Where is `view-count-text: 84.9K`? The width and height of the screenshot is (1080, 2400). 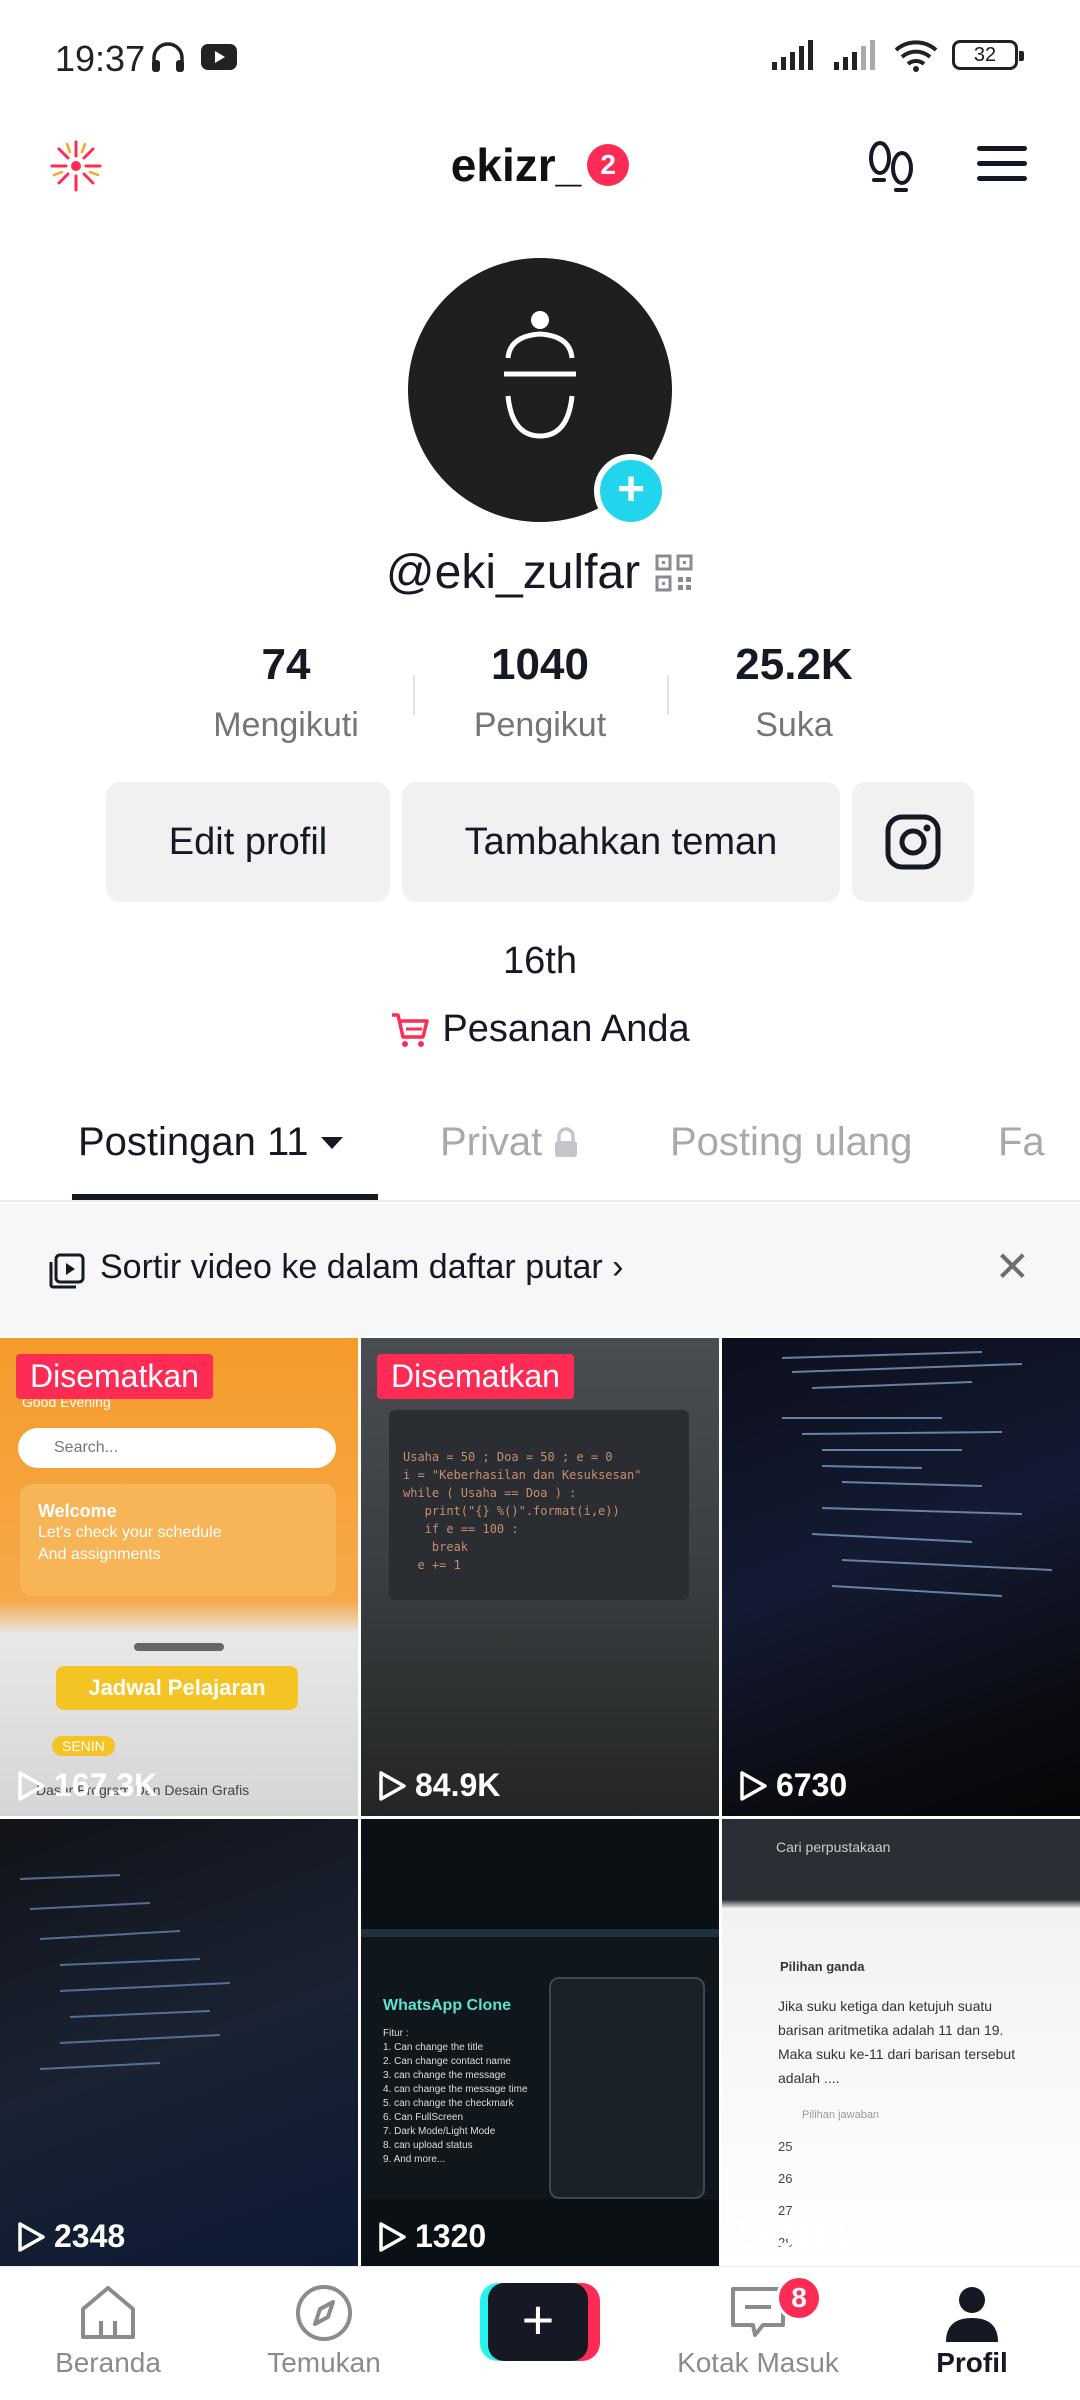
view-count-text: 84.9K is located at coordinates (458, 1785).